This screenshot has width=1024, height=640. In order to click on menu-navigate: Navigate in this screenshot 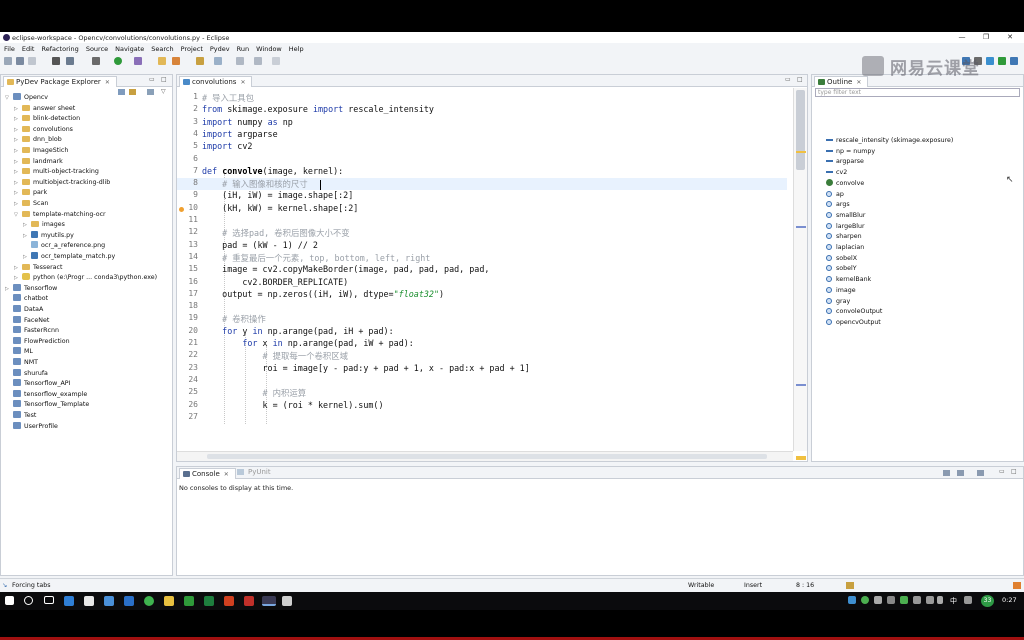, I will do `click(129, 49)`.